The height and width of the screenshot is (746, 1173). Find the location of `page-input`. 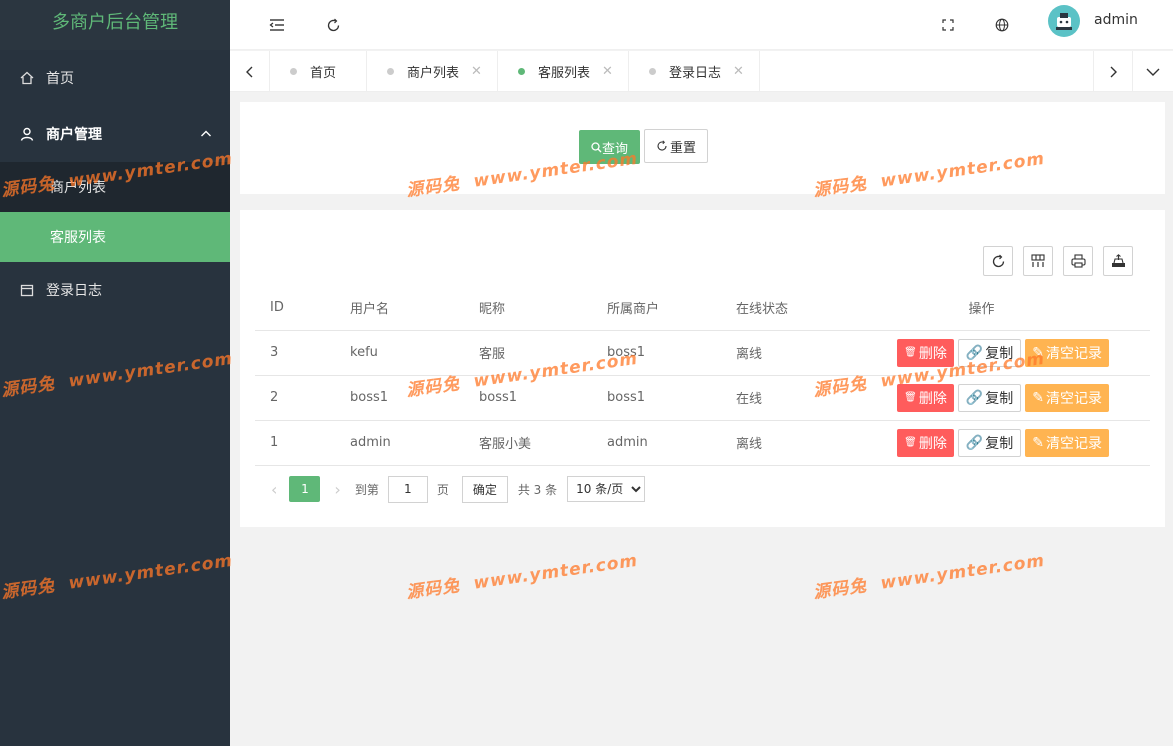

page-input is located at coordinates (407, 489).